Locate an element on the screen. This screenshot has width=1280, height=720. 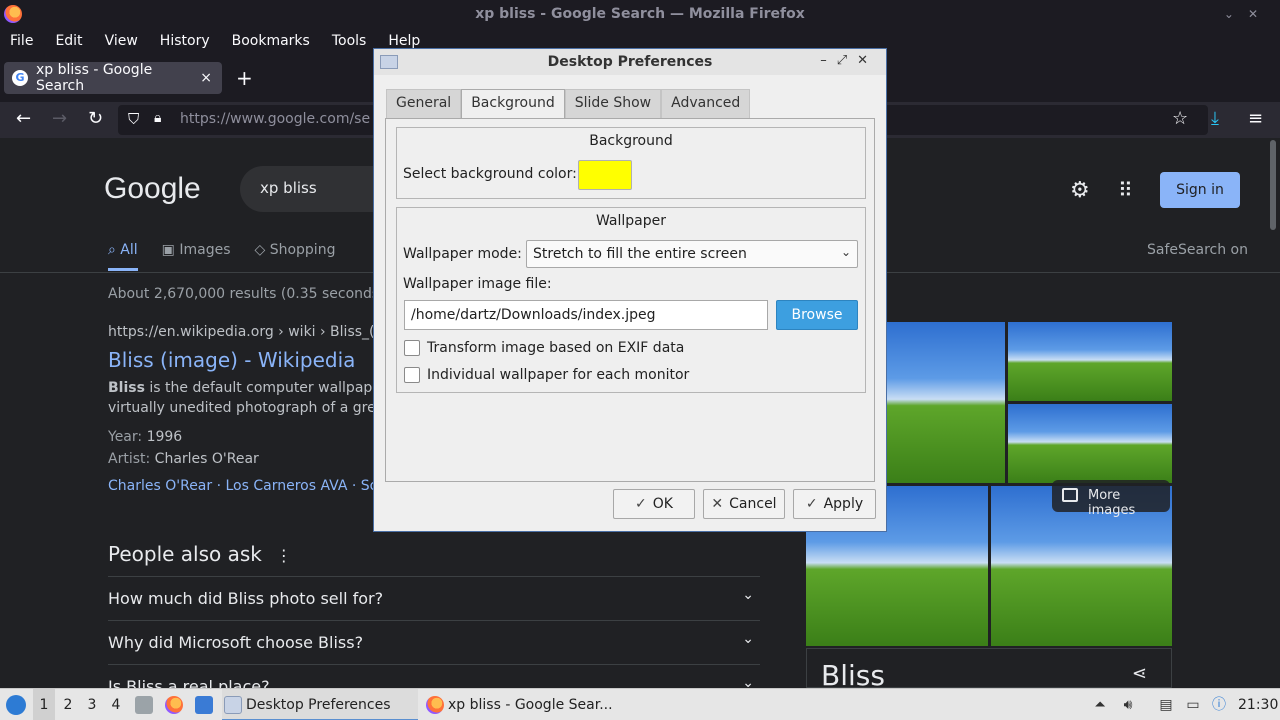
desktop-icon is located at coordinates (204, 705).